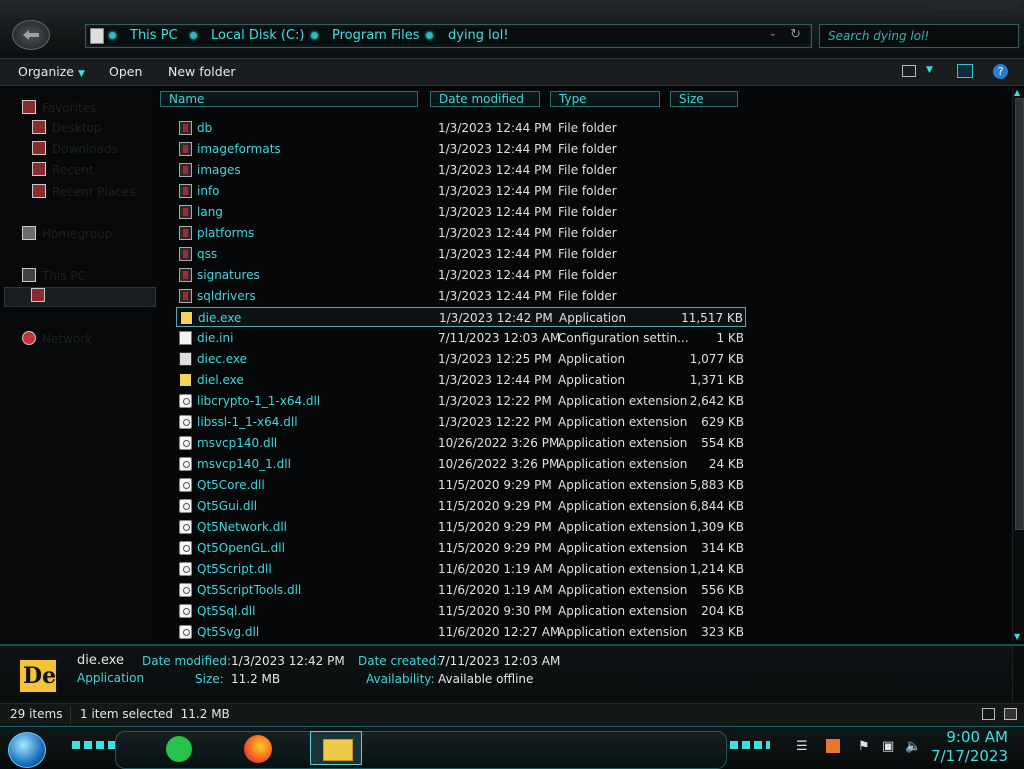 The height and width of the screenshot is (769, 1024). What do you see at coordinates (802, 746) in the screenshot?
I see `show-desktop-icon: ☰` at bounding box center [802, 746].